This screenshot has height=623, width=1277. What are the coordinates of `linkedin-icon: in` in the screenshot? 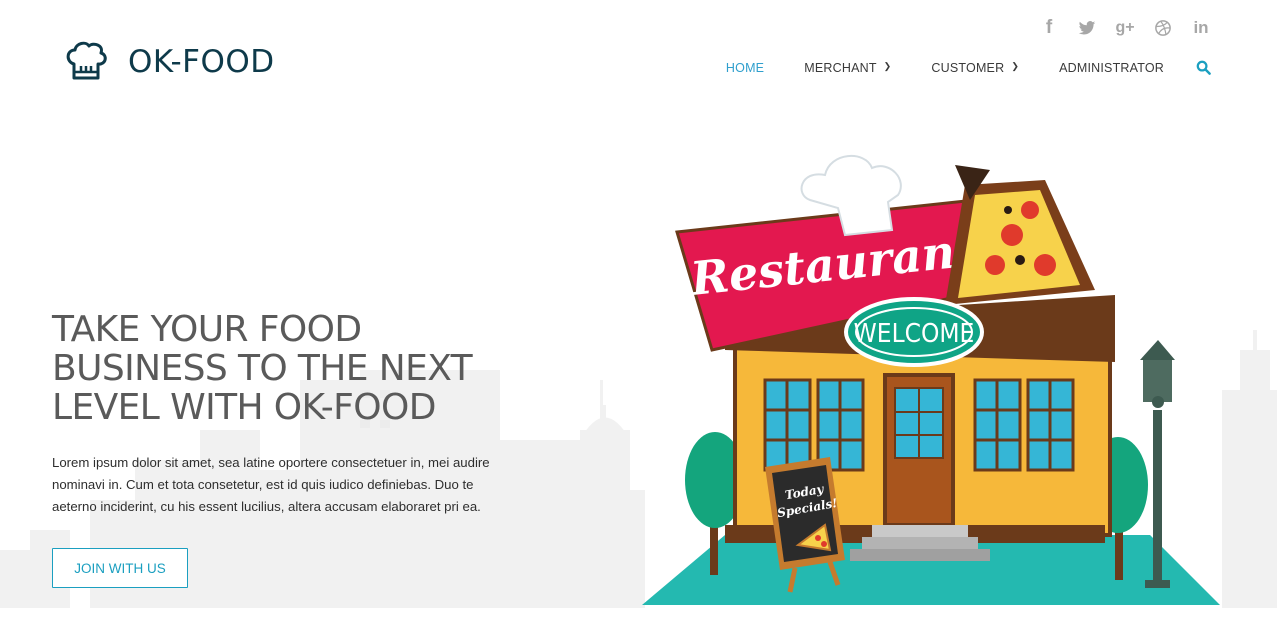 It's located at (1201, 28).